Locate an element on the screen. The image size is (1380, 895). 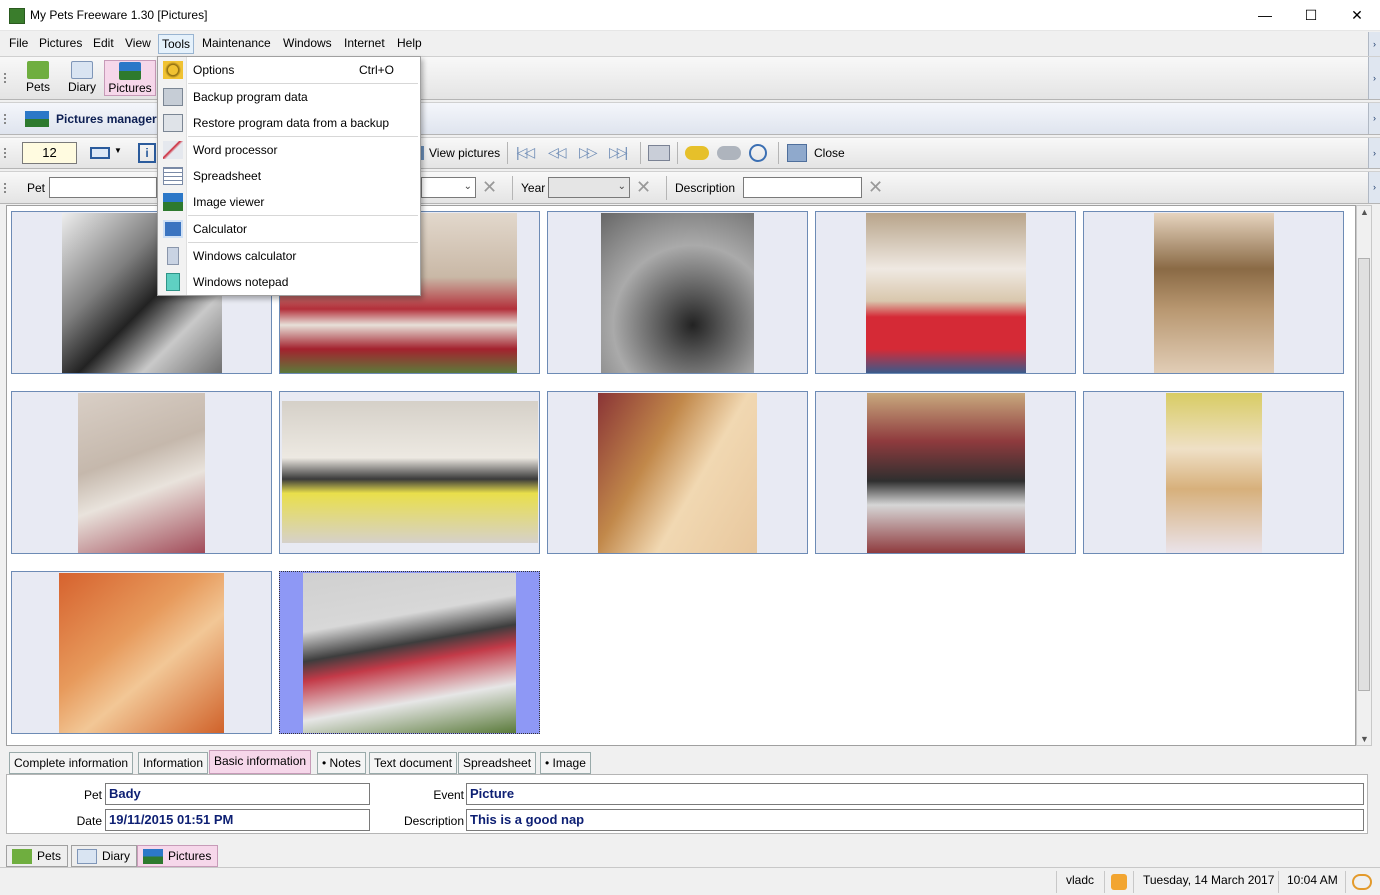
menu-item-restore: Restore program data from a backup is located at coordinates (289, 123).